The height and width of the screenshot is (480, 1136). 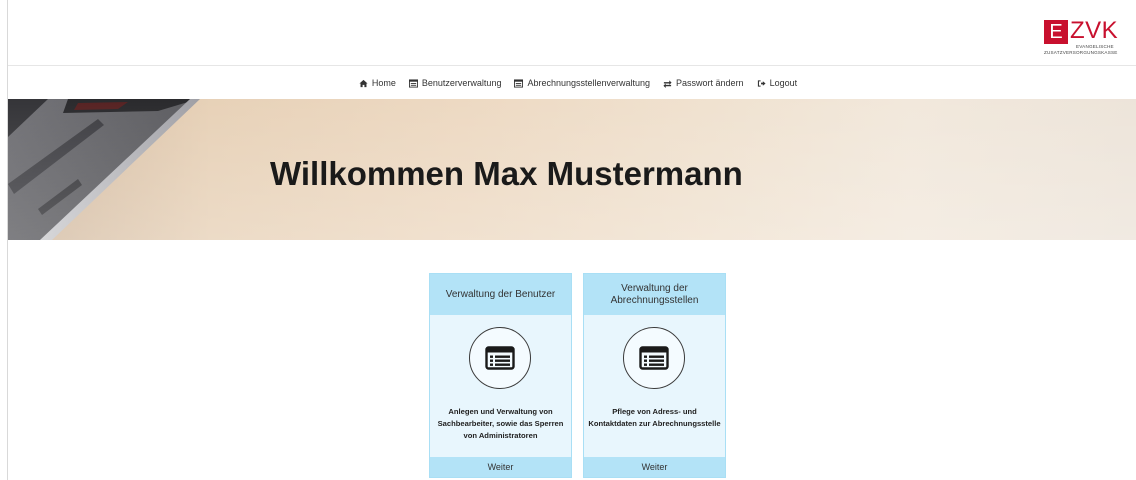 I want to click on nav-passwort-aendern: Passwort ändern, so click(x=703, y=83).